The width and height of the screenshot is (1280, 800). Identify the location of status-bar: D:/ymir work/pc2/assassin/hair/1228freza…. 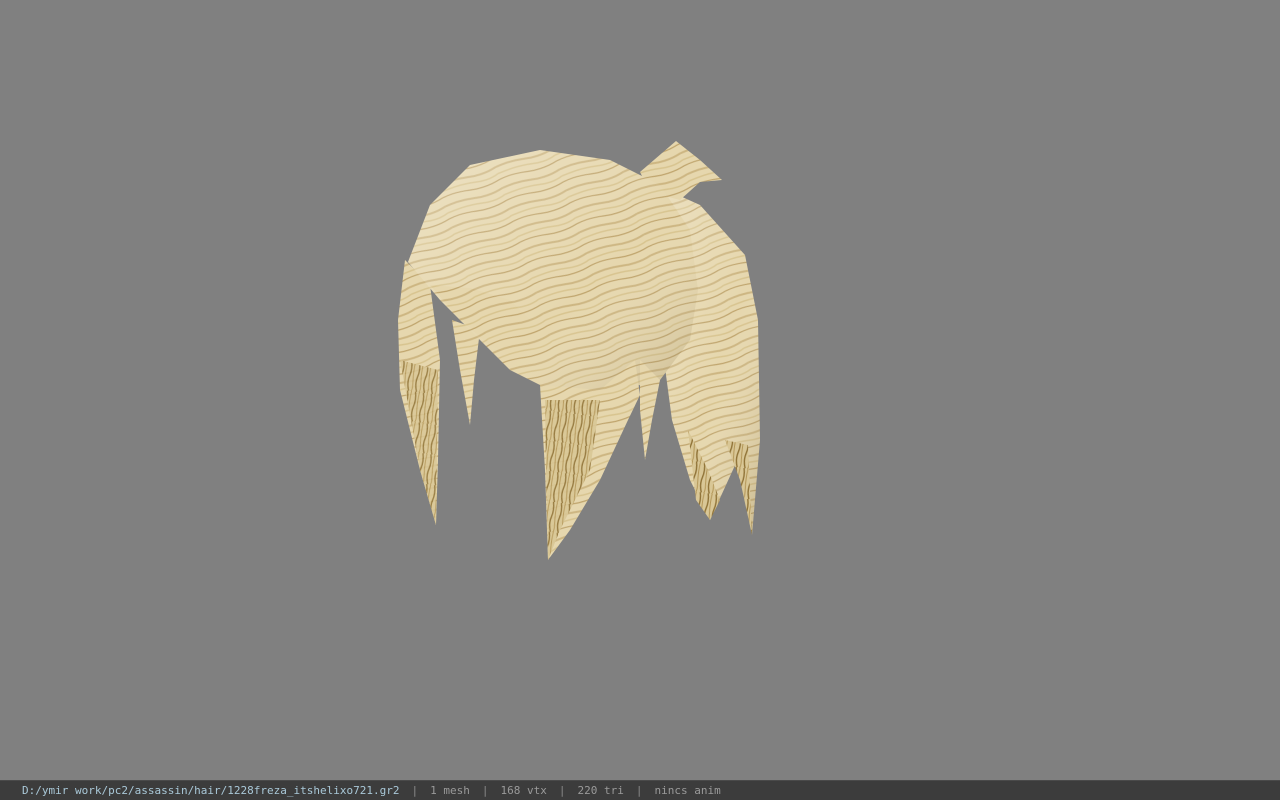
(640, 790).